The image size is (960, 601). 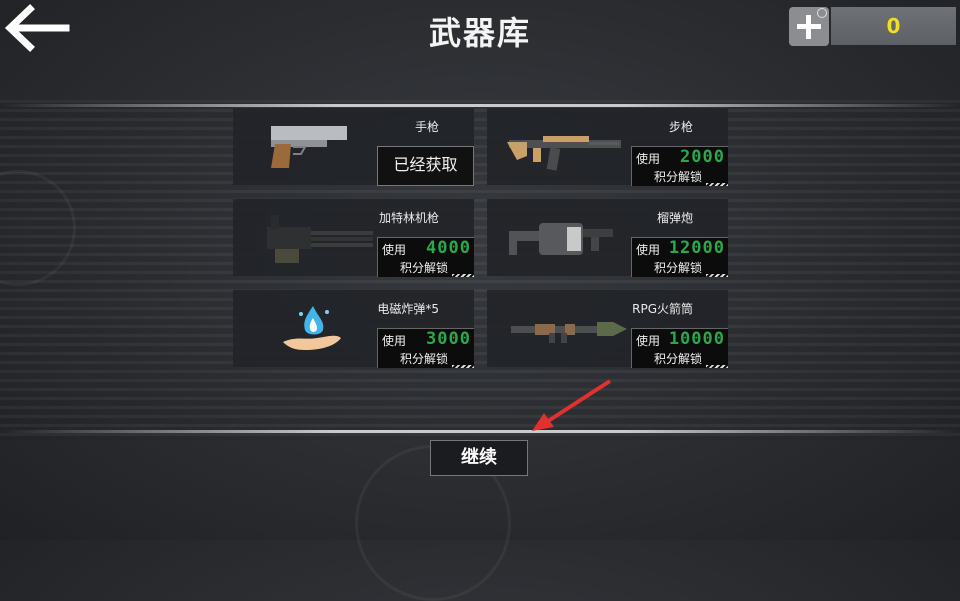 What do you see at coordinates (448, 248) in the screenshot?
I see `unlock-cost: 4000` at bounding box center [448, 248].